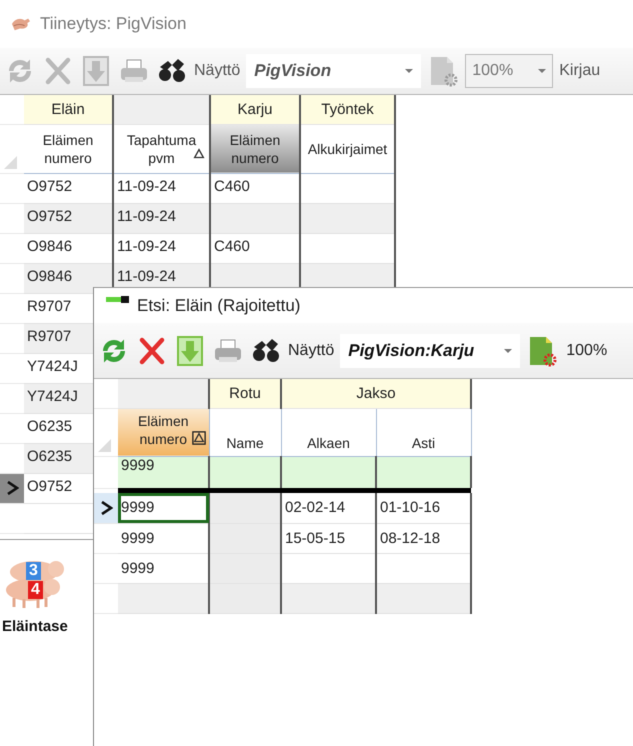  I want to click on number-badge: 4, so click(35, 590).